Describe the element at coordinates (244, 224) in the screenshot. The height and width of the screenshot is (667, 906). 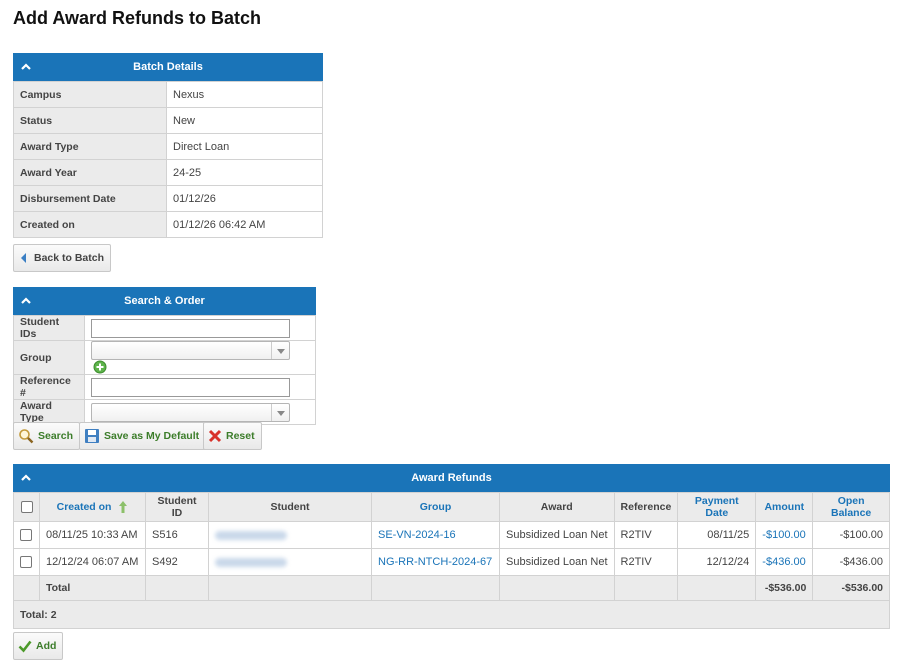
I see `created-on-value: 01/12/26 06:42 AM` at that location.